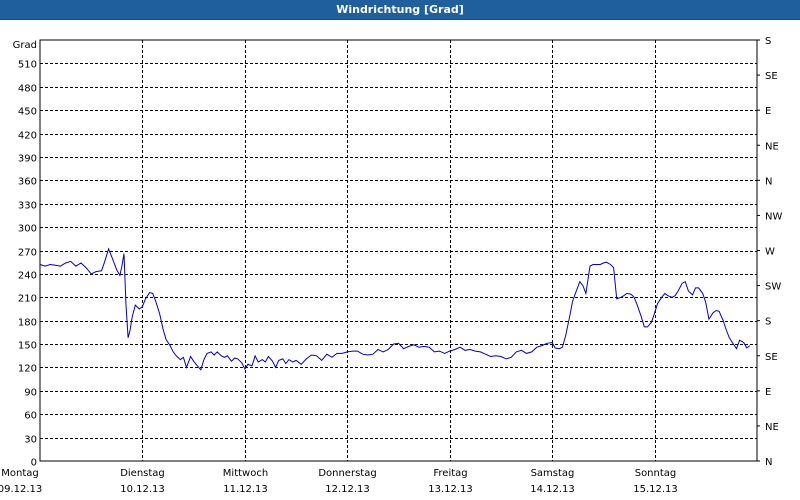 The image size is (800, 500). I want to click on x-tick-day: Montag, so click(19, 473).